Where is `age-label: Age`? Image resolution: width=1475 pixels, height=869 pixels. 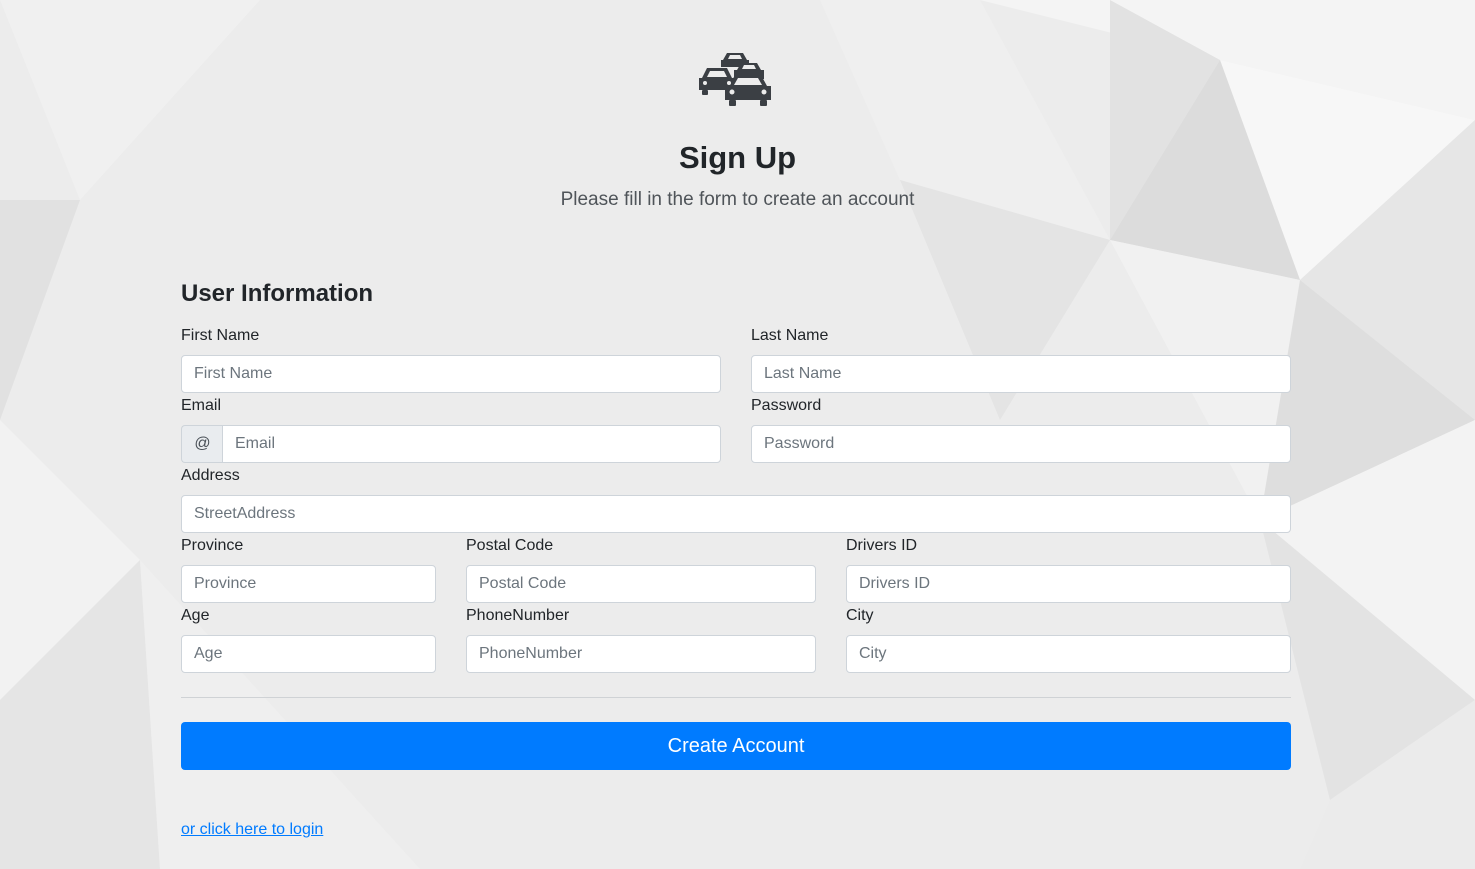
age-label: Age is located at coordinates (195, 615).